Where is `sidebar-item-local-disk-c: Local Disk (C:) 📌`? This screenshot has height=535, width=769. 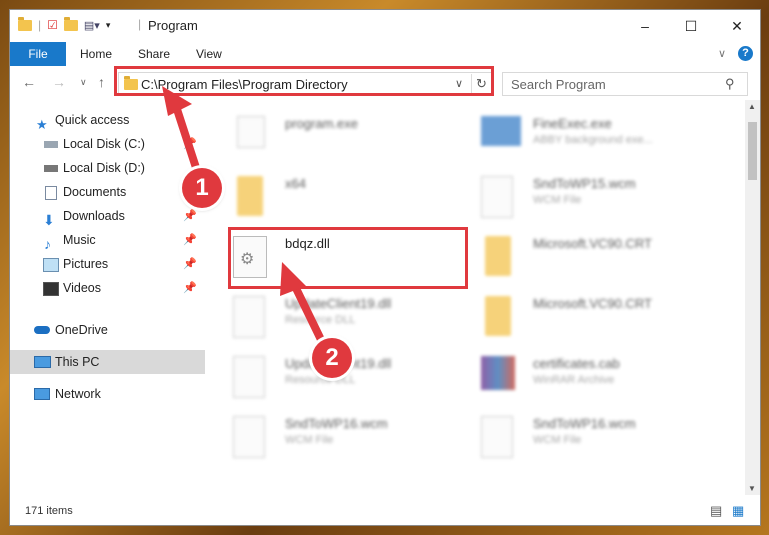 sidebar-item-local-disk-c: Local Disk (C:) 📌 is located at coordinates (107, 144).